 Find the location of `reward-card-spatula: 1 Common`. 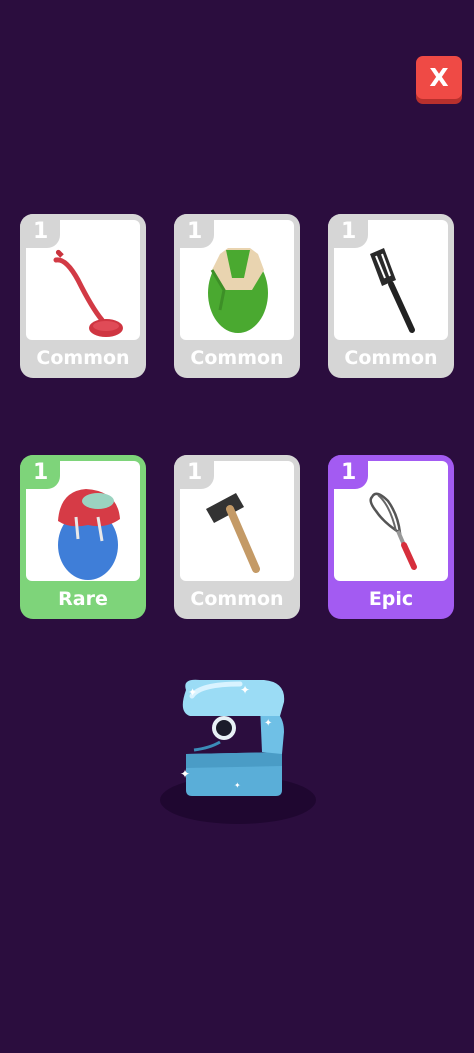

reward-card-spatula: 1 Common is located at coordinates (391, 296).